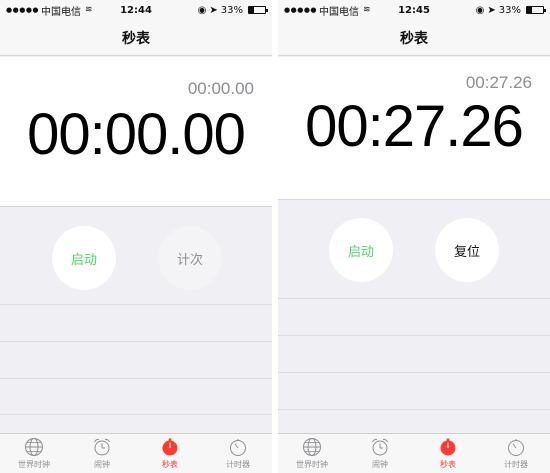 Image resolution: width=550 pixels, height=473 pixels. Describe the element at coordinates (467, 250) in the screenshot. I see `reset-button: 复位` at that location.